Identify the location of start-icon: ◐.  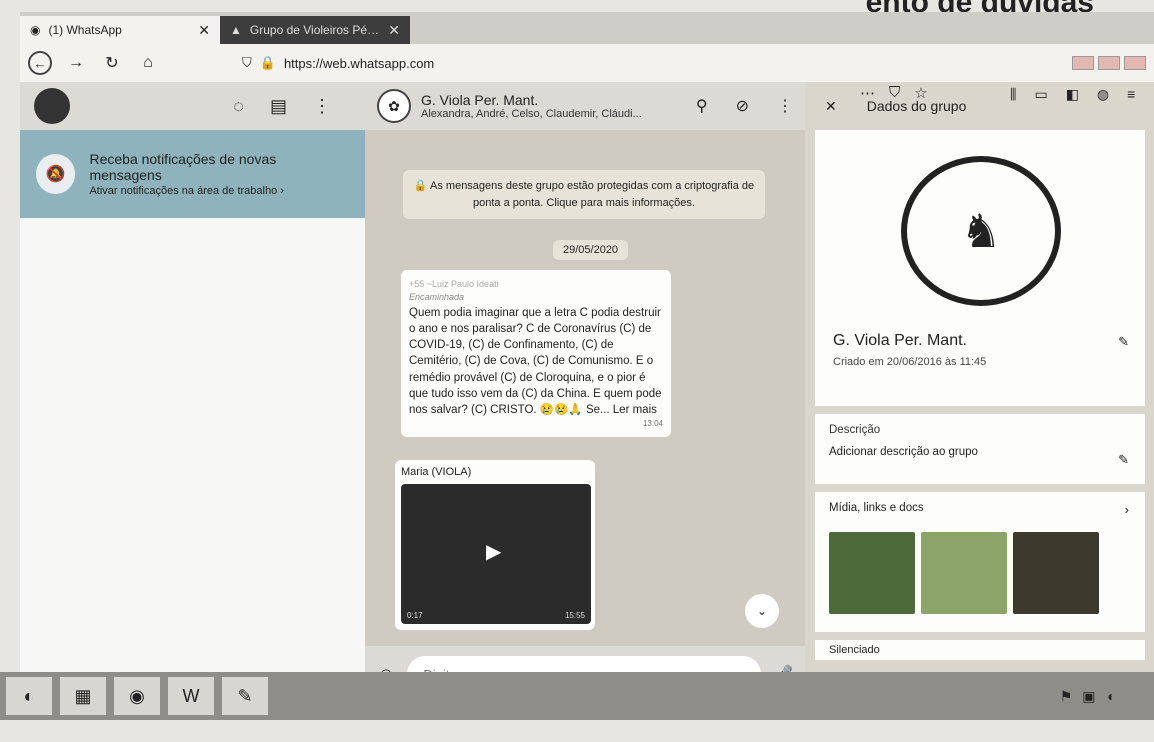
(29, 696).